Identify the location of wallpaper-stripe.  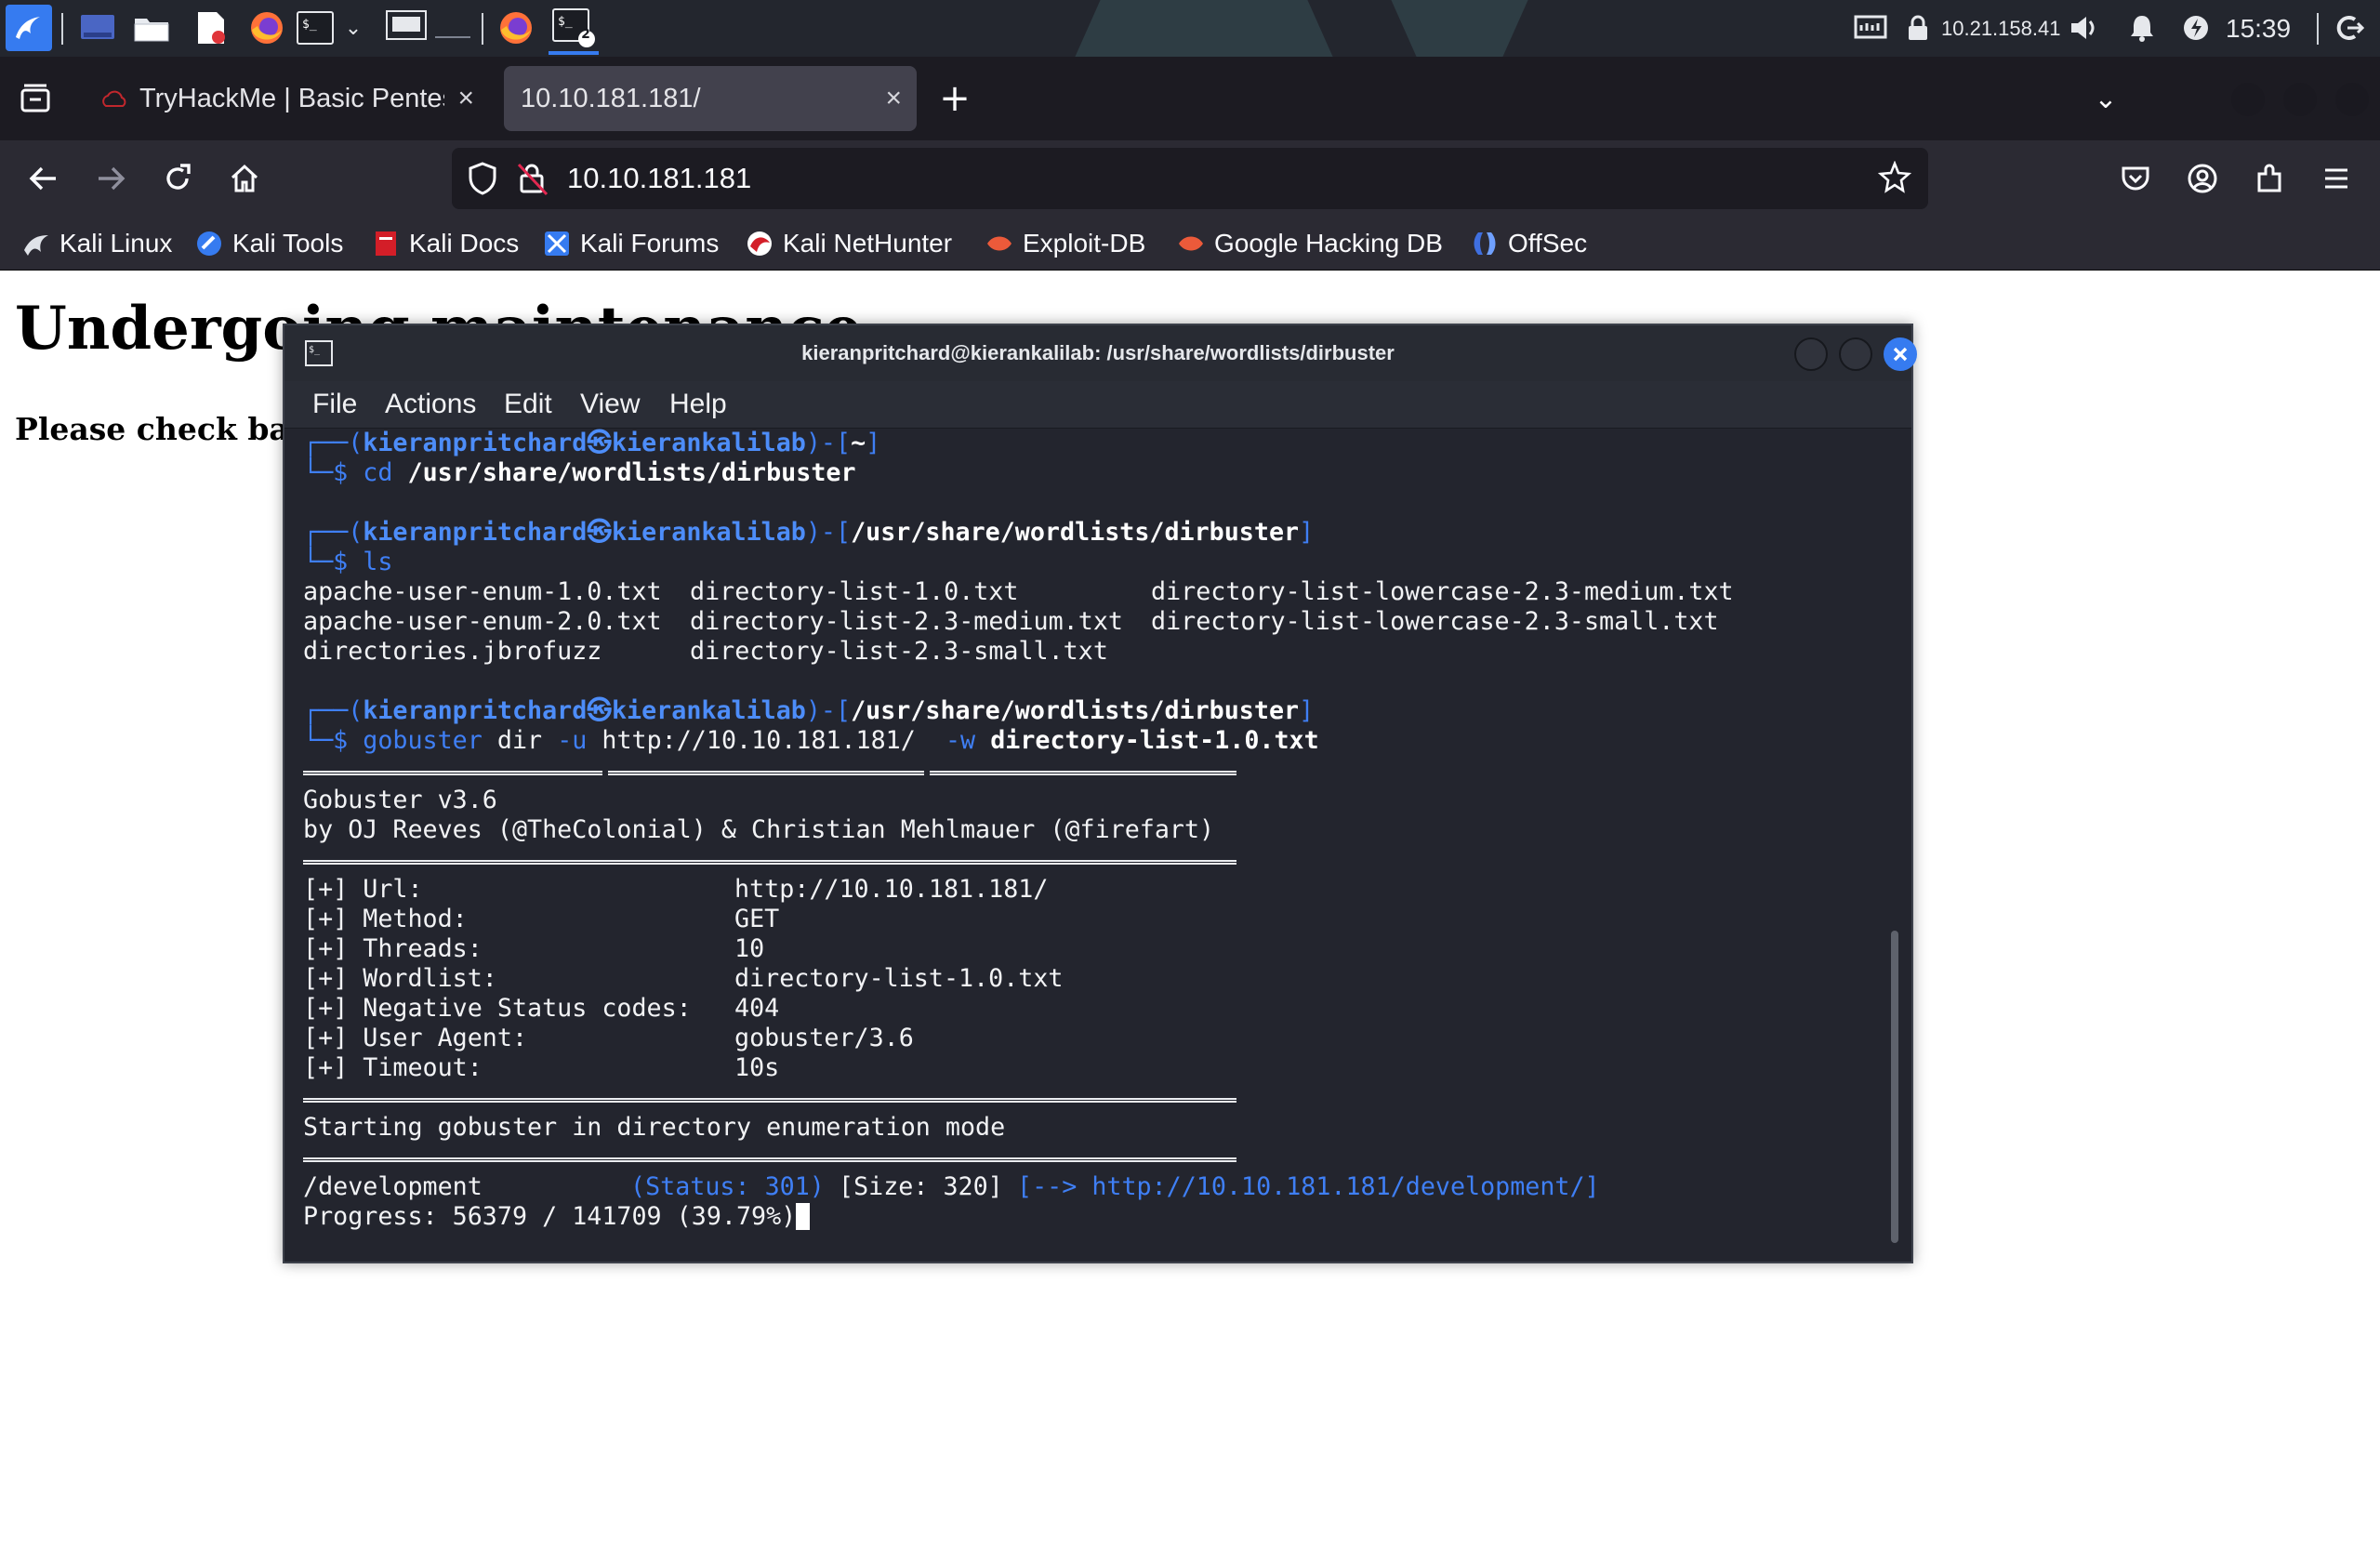
(1301, 28).